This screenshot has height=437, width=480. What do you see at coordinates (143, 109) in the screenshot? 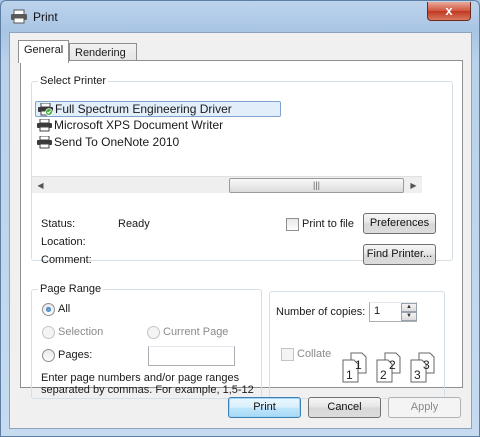
I see `printer-name: Full Spectrum Engineering Driver` at bounding box center [143, 109].